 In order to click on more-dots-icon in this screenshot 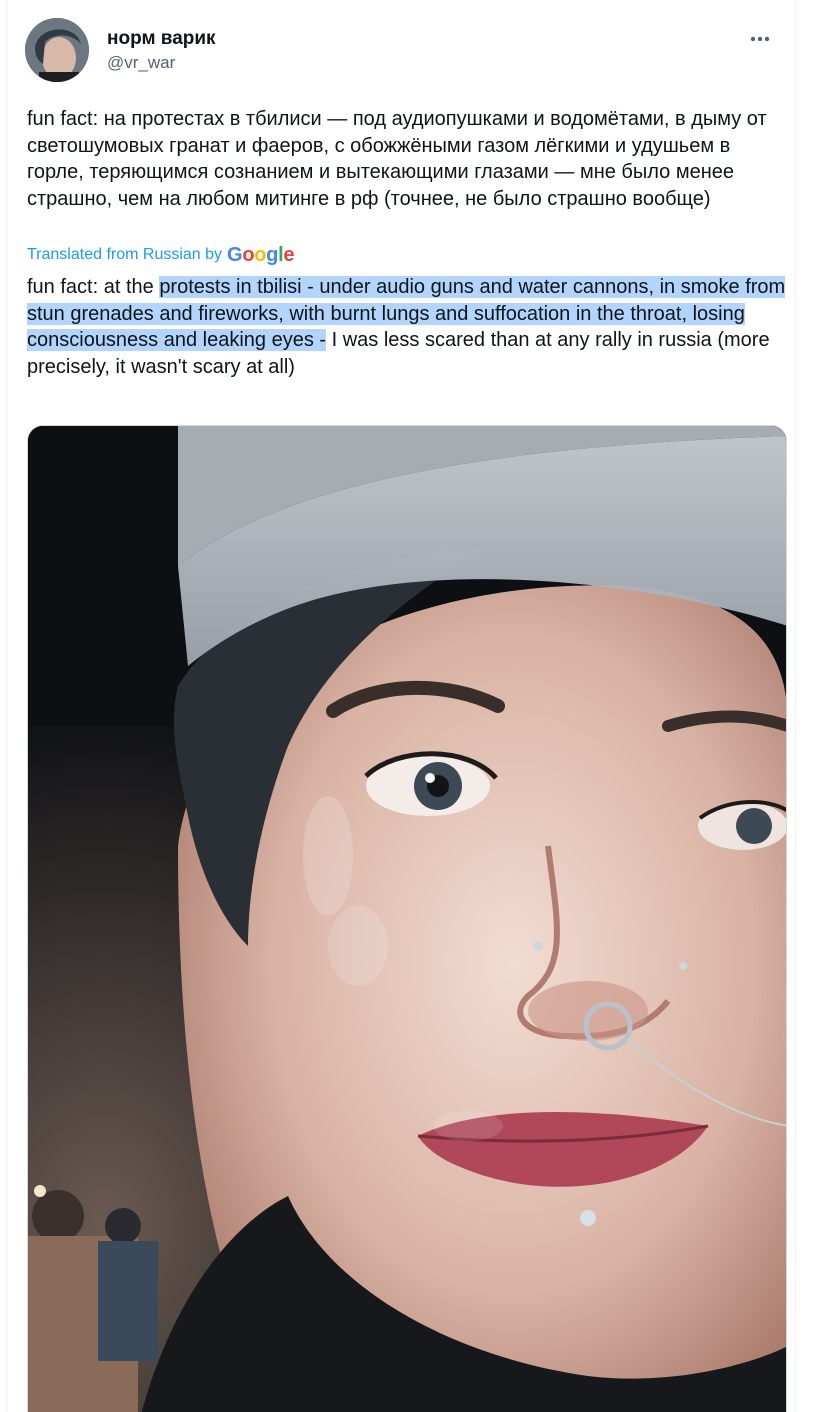, I will do `click(760, 39)`.